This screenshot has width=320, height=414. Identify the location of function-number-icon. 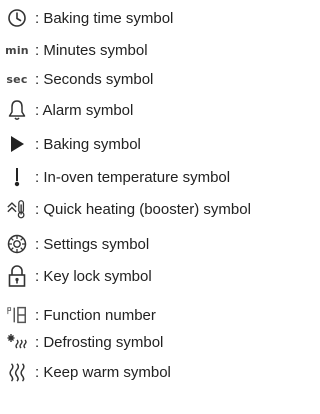
(17, 315).